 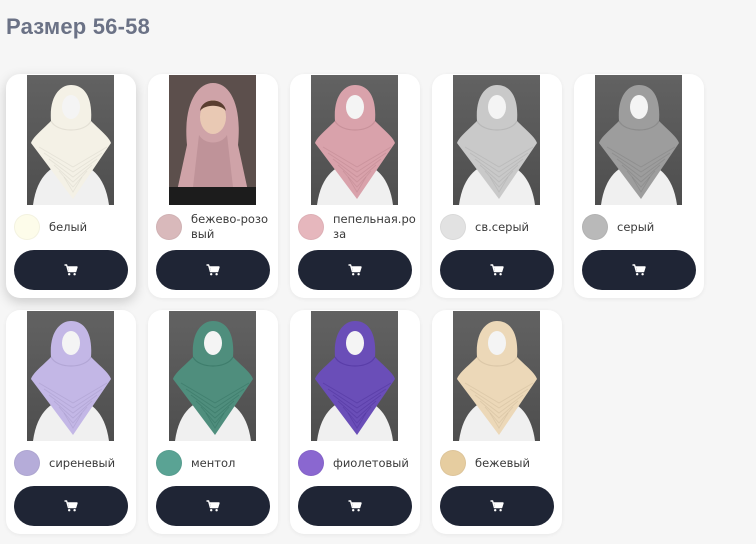 I want to click on product-card: св.серый, so click(x=497, y=186).